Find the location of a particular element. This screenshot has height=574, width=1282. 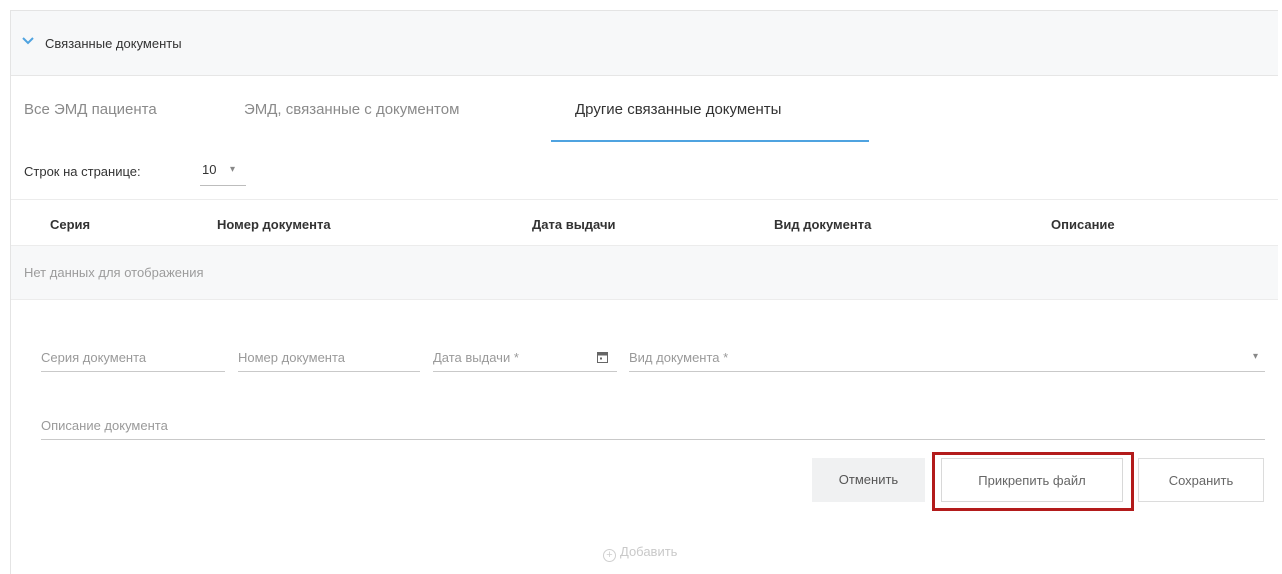

column-description: Описание is located at coordinates (1083, 224).